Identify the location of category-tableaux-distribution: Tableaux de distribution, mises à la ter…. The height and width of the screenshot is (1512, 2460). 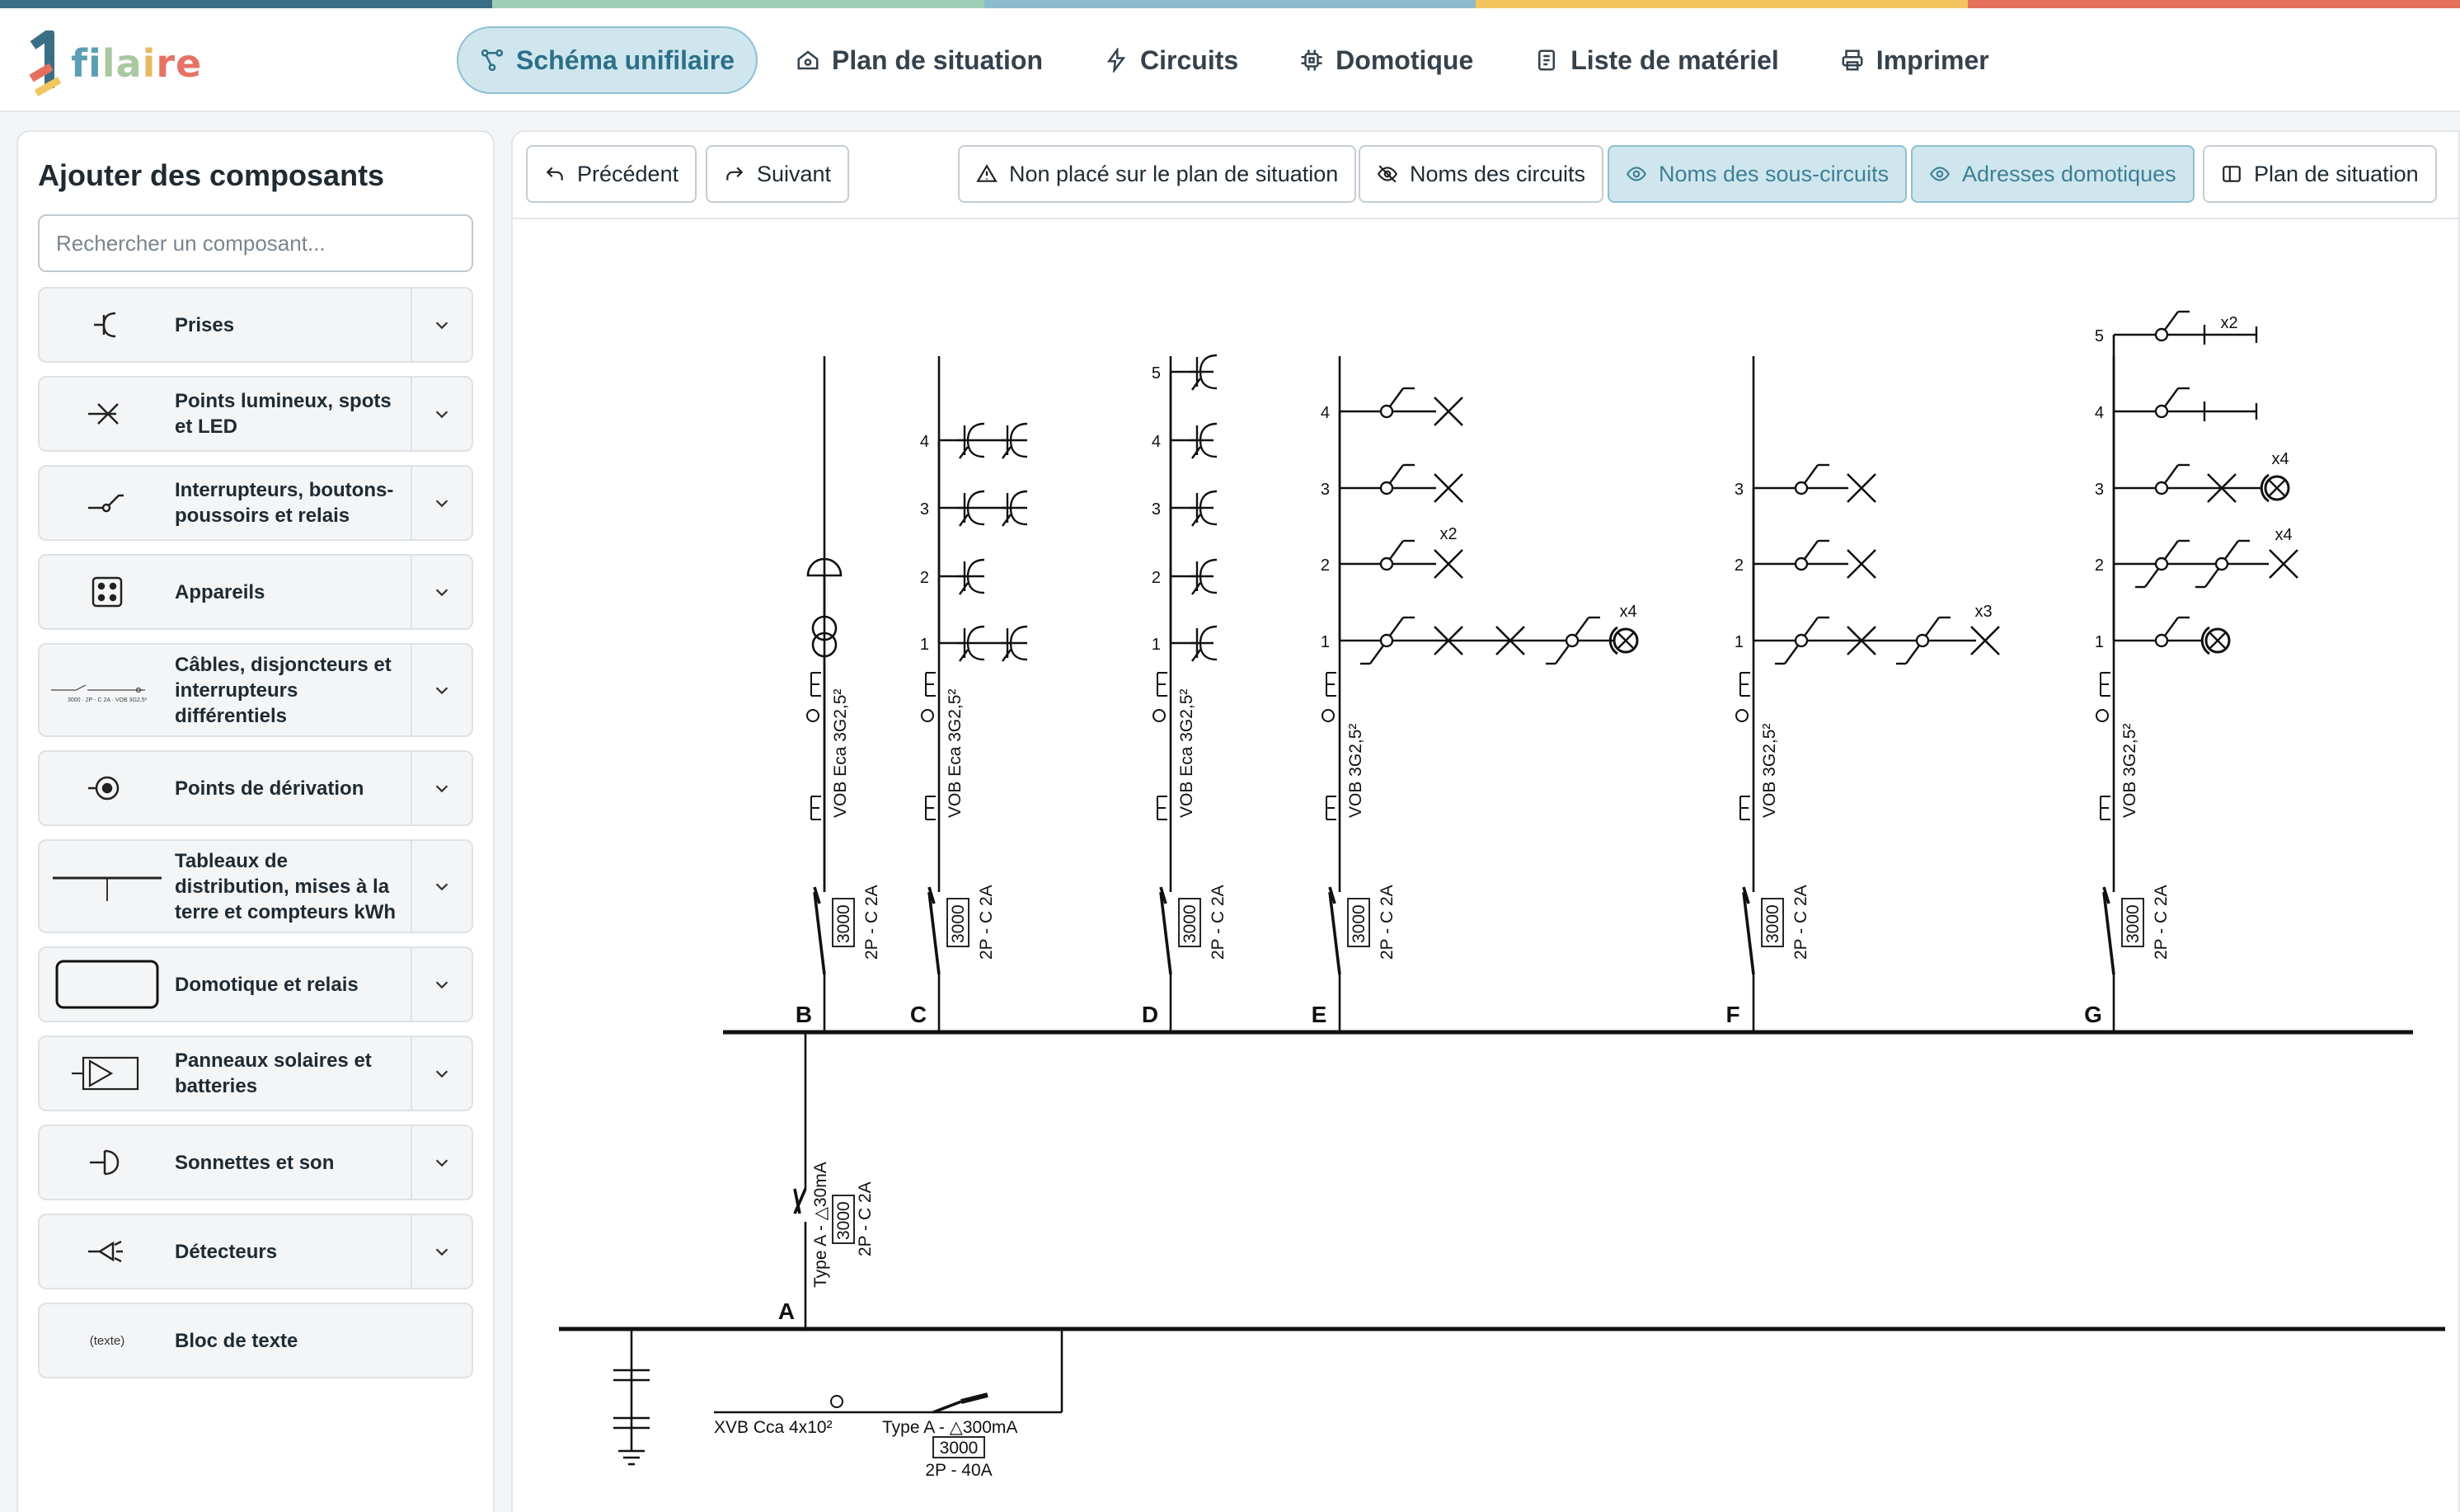
(255, 886).